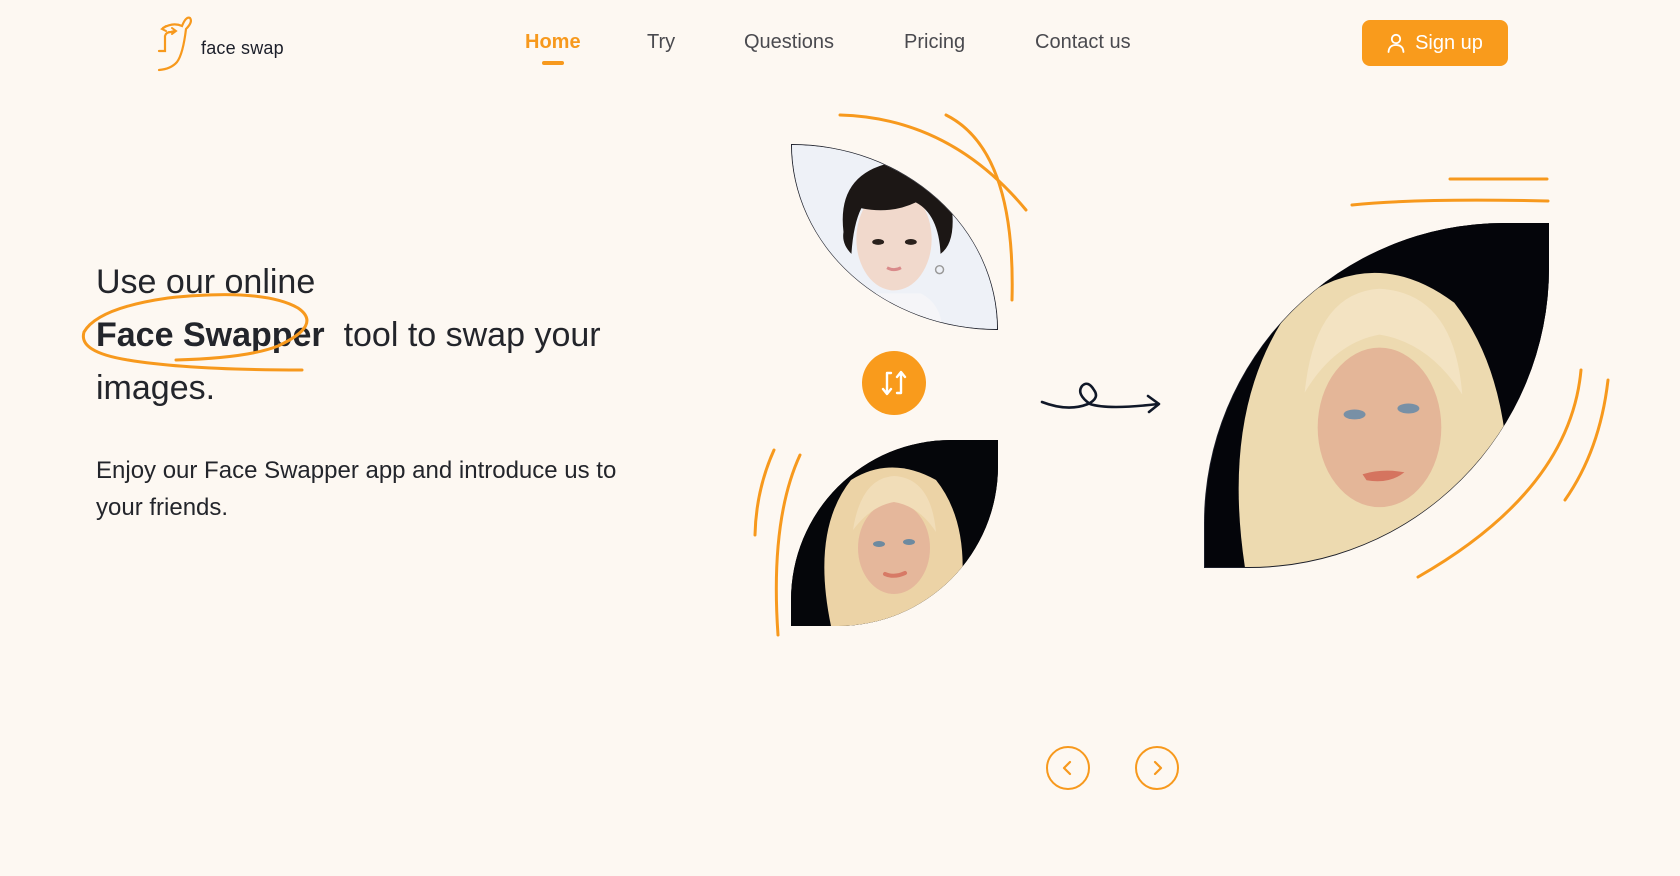  What do you see at coordinates (1449, 42) in the screenshot?
I see `sign-up-label: Sign up` at bounding box center [1449, 42].